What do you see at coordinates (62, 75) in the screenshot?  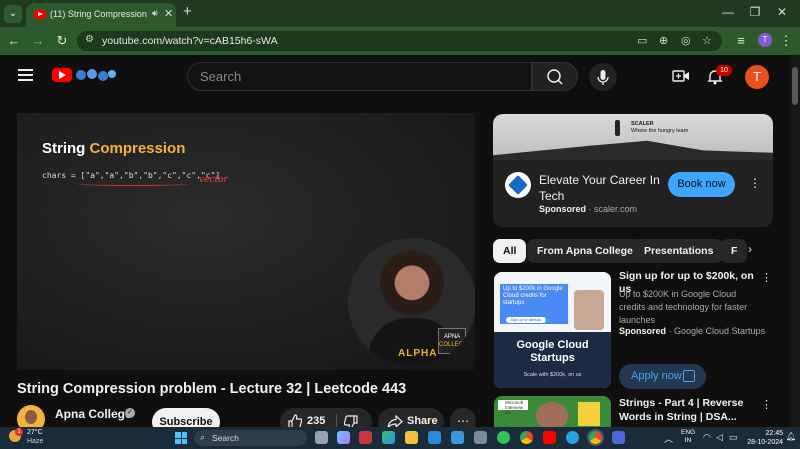 I see `youtube-logo-icon` at bounding box center [62, 75].